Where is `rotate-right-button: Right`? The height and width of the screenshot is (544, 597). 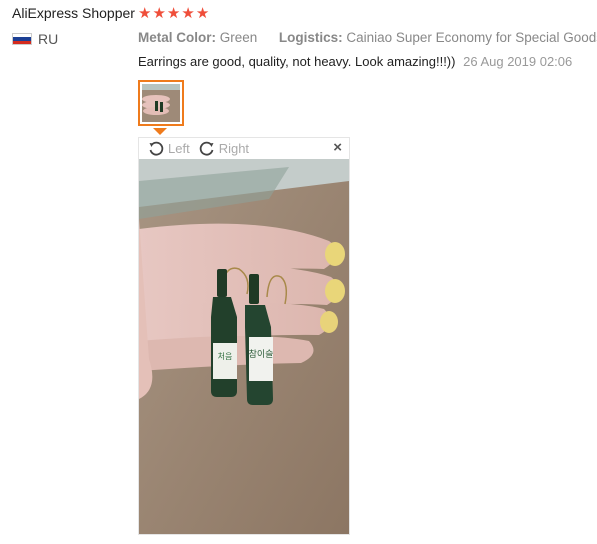 rotate-right-button: Right is located at coordinates (224, 149).